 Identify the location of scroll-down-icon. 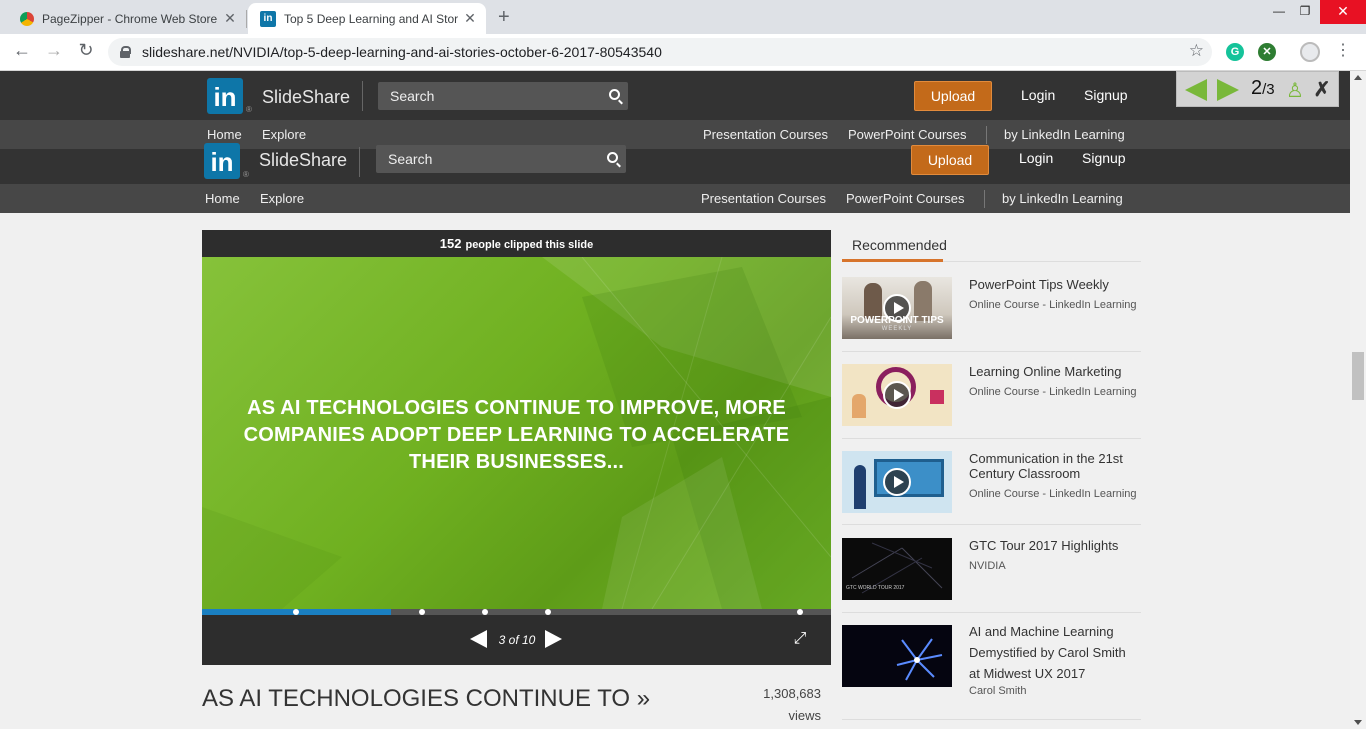
(1358, 722).